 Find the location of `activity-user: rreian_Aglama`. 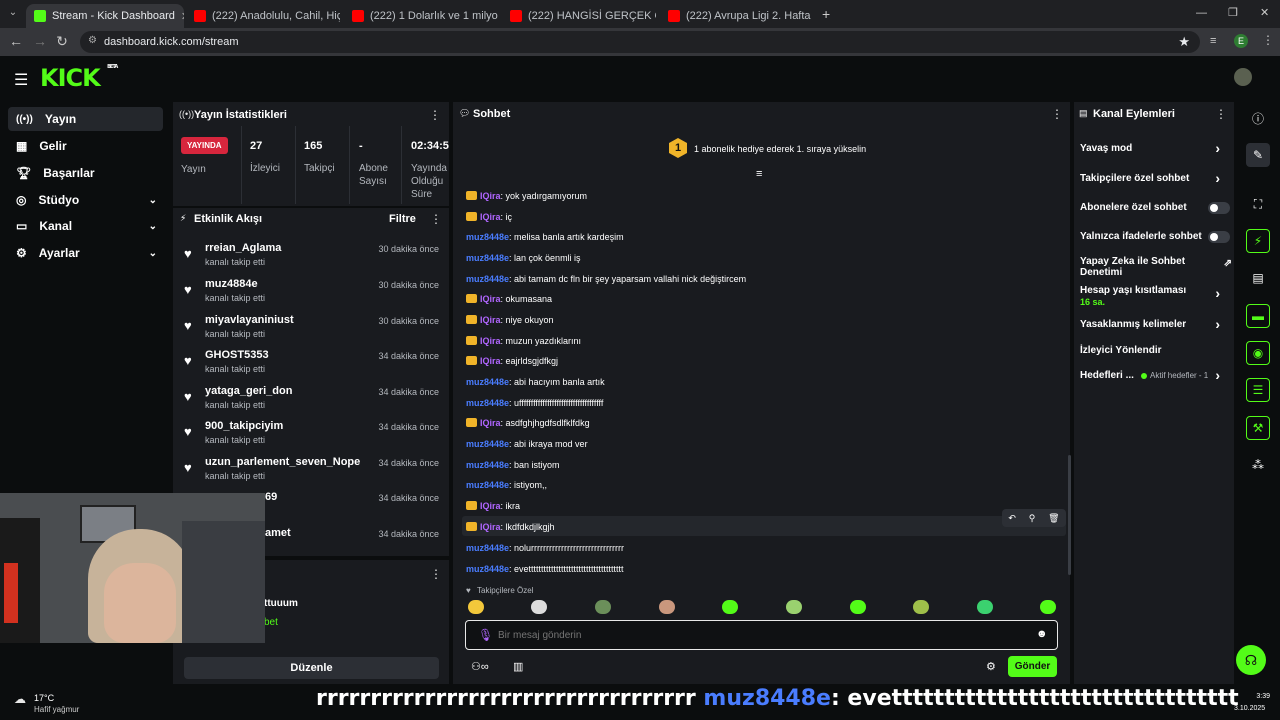

activity-user: rreian_Aglama is located at coordinates (243, 248).